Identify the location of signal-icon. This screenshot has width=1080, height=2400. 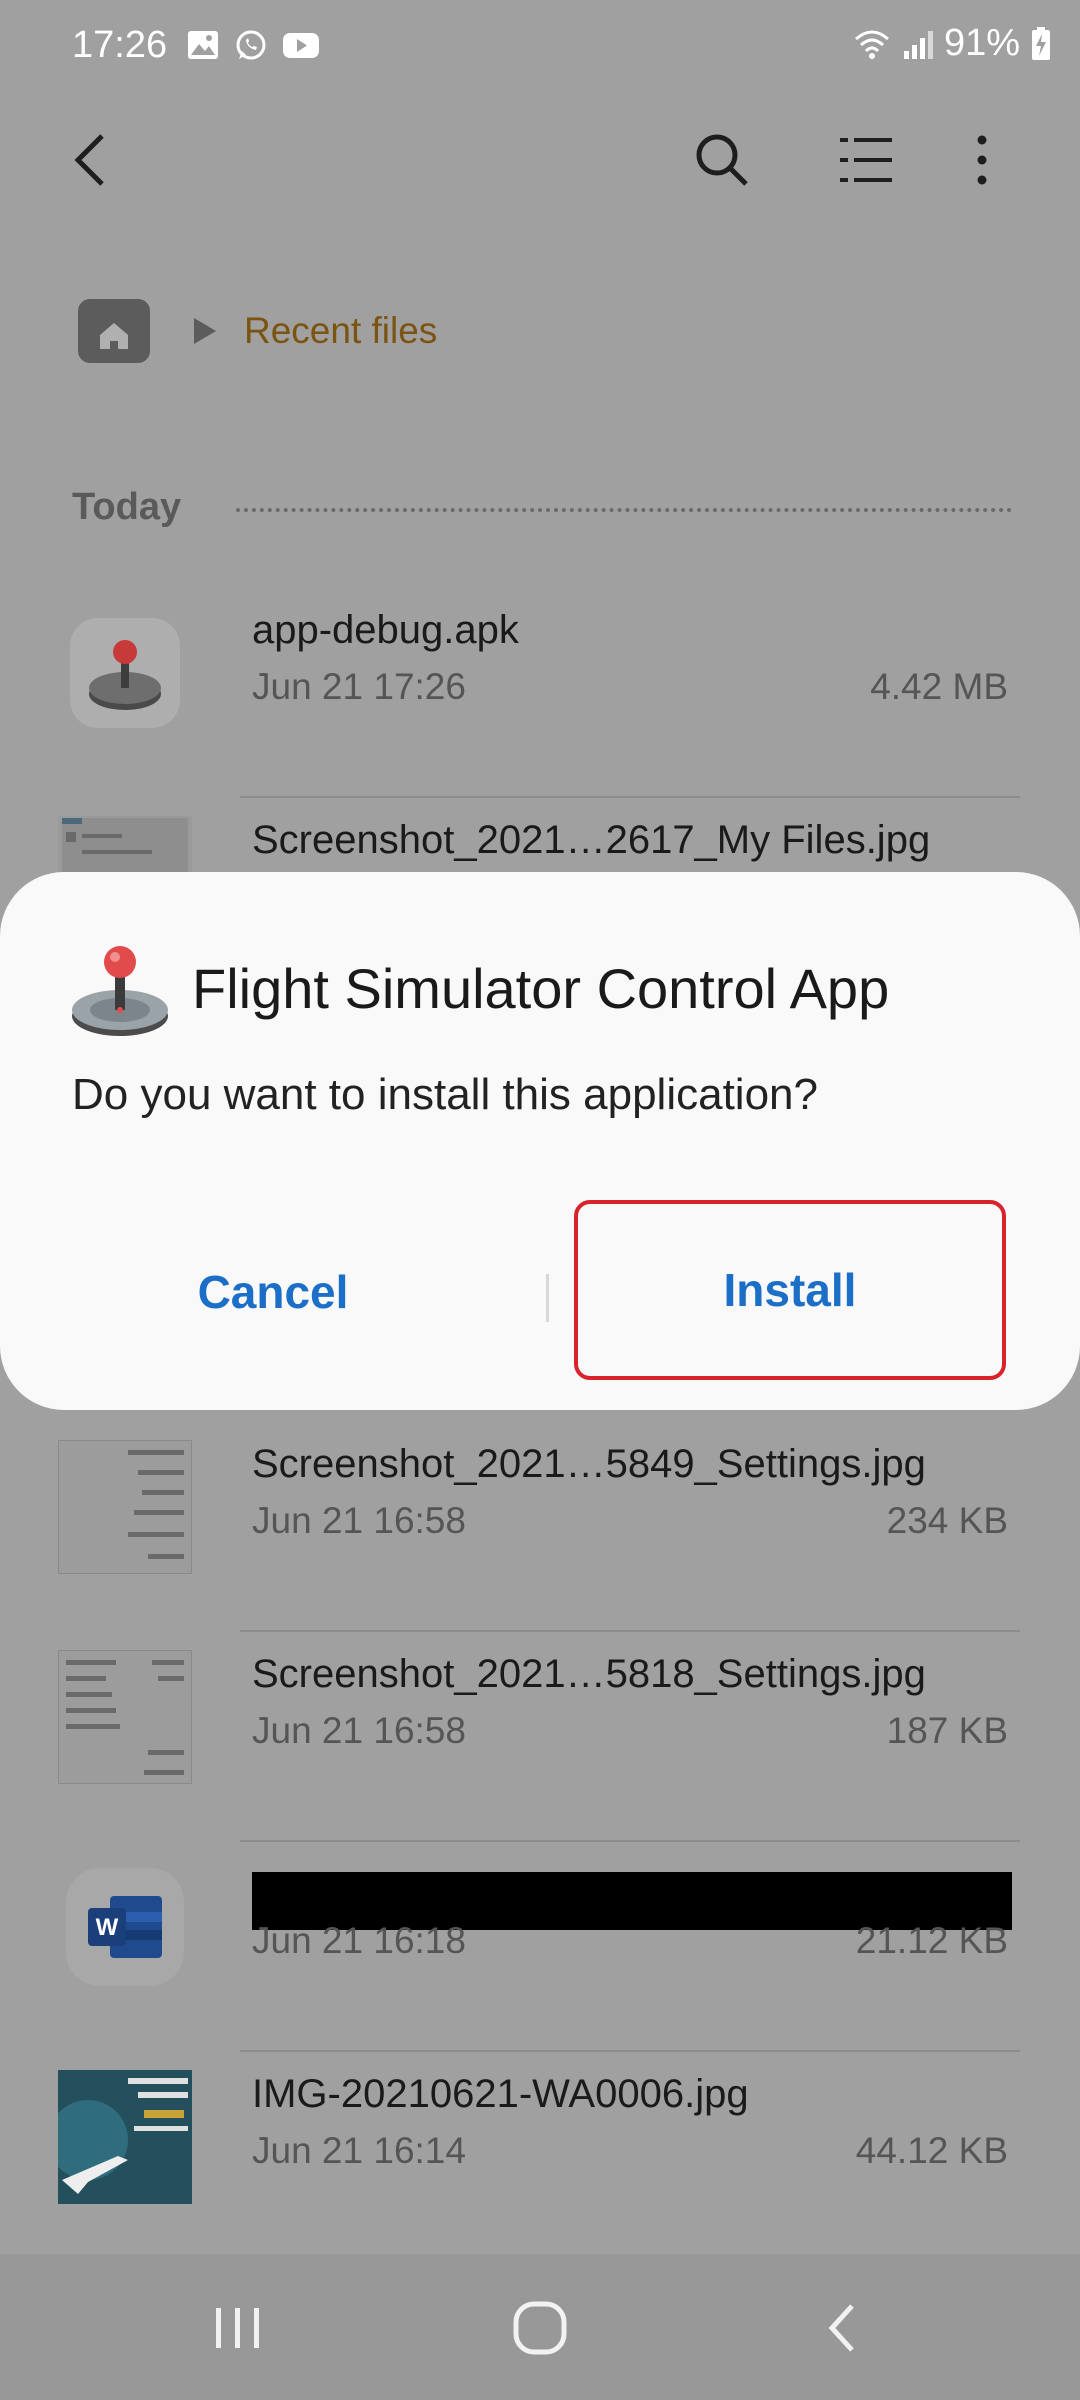
(918, 44).